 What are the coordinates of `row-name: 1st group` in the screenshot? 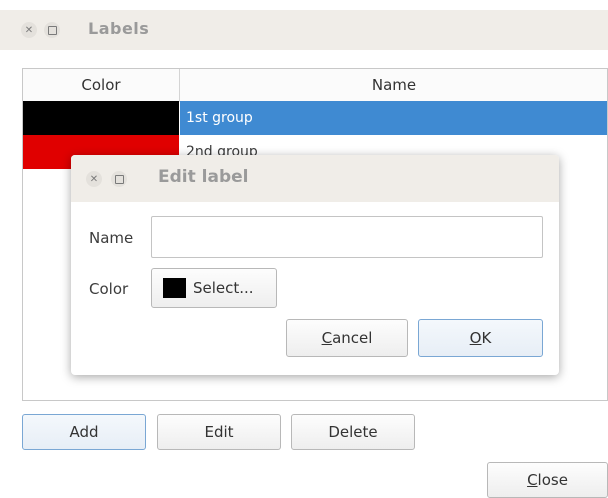 It's located at (393, 118).